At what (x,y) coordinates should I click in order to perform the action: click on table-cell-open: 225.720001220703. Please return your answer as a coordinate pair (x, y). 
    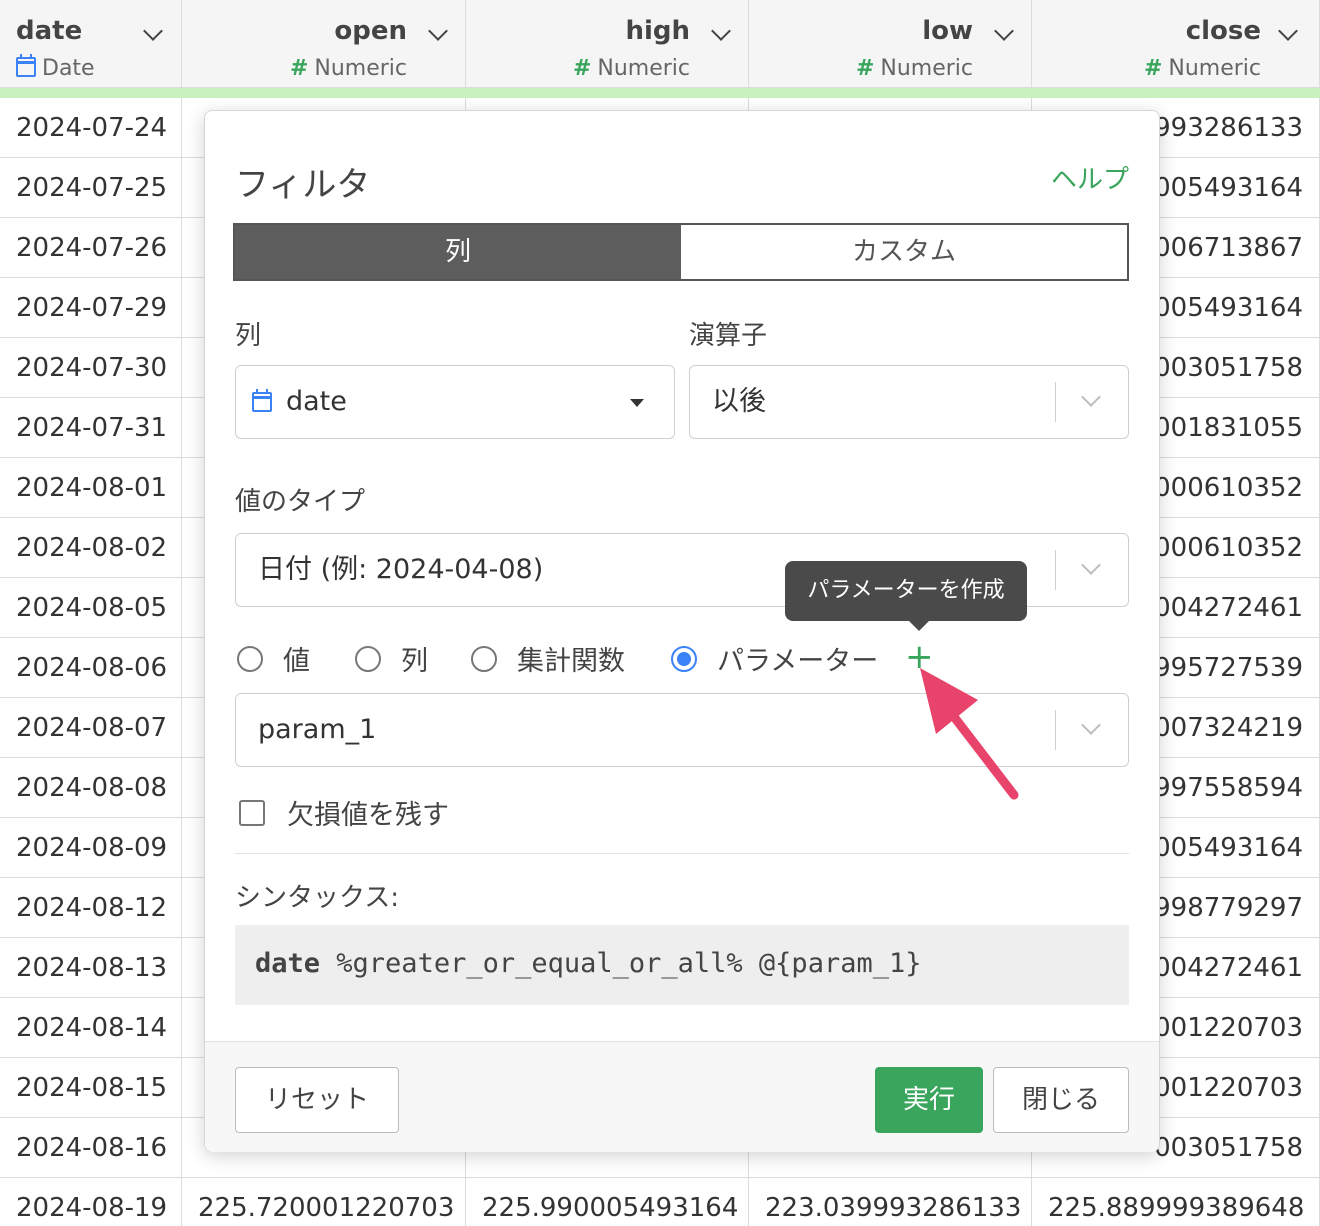
    Looking at the image, I should click on (324, 1202).